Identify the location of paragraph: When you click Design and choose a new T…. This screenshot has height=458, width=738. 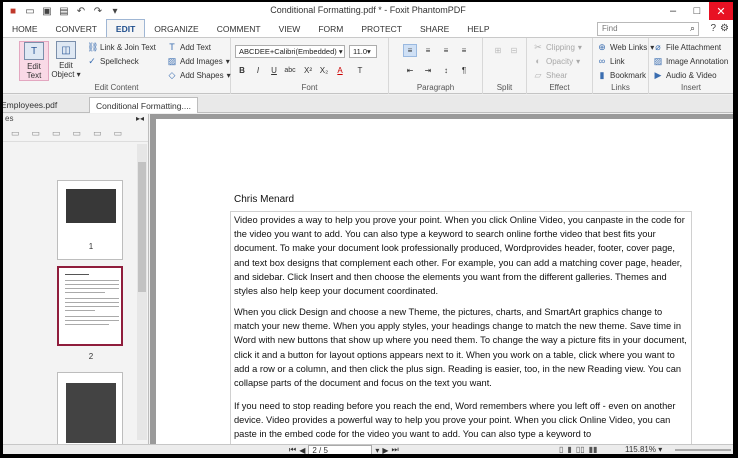
(461, 347).